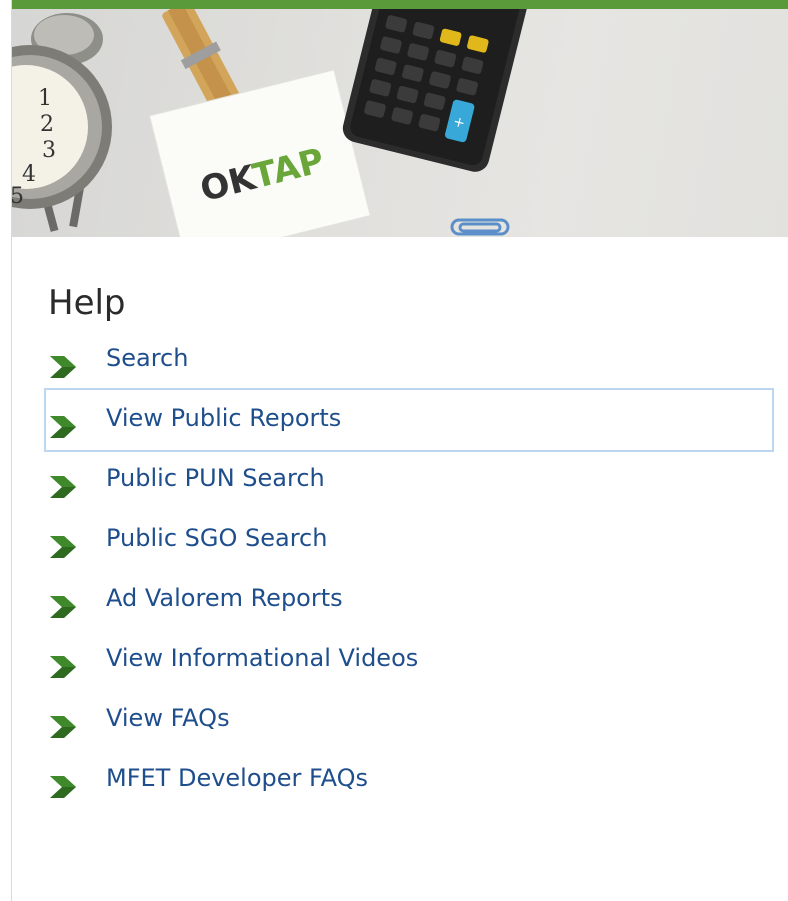 The height and width of the screenshot is (901, 788). I want to click on sticky-note: OK TAP, so click(259, 153).